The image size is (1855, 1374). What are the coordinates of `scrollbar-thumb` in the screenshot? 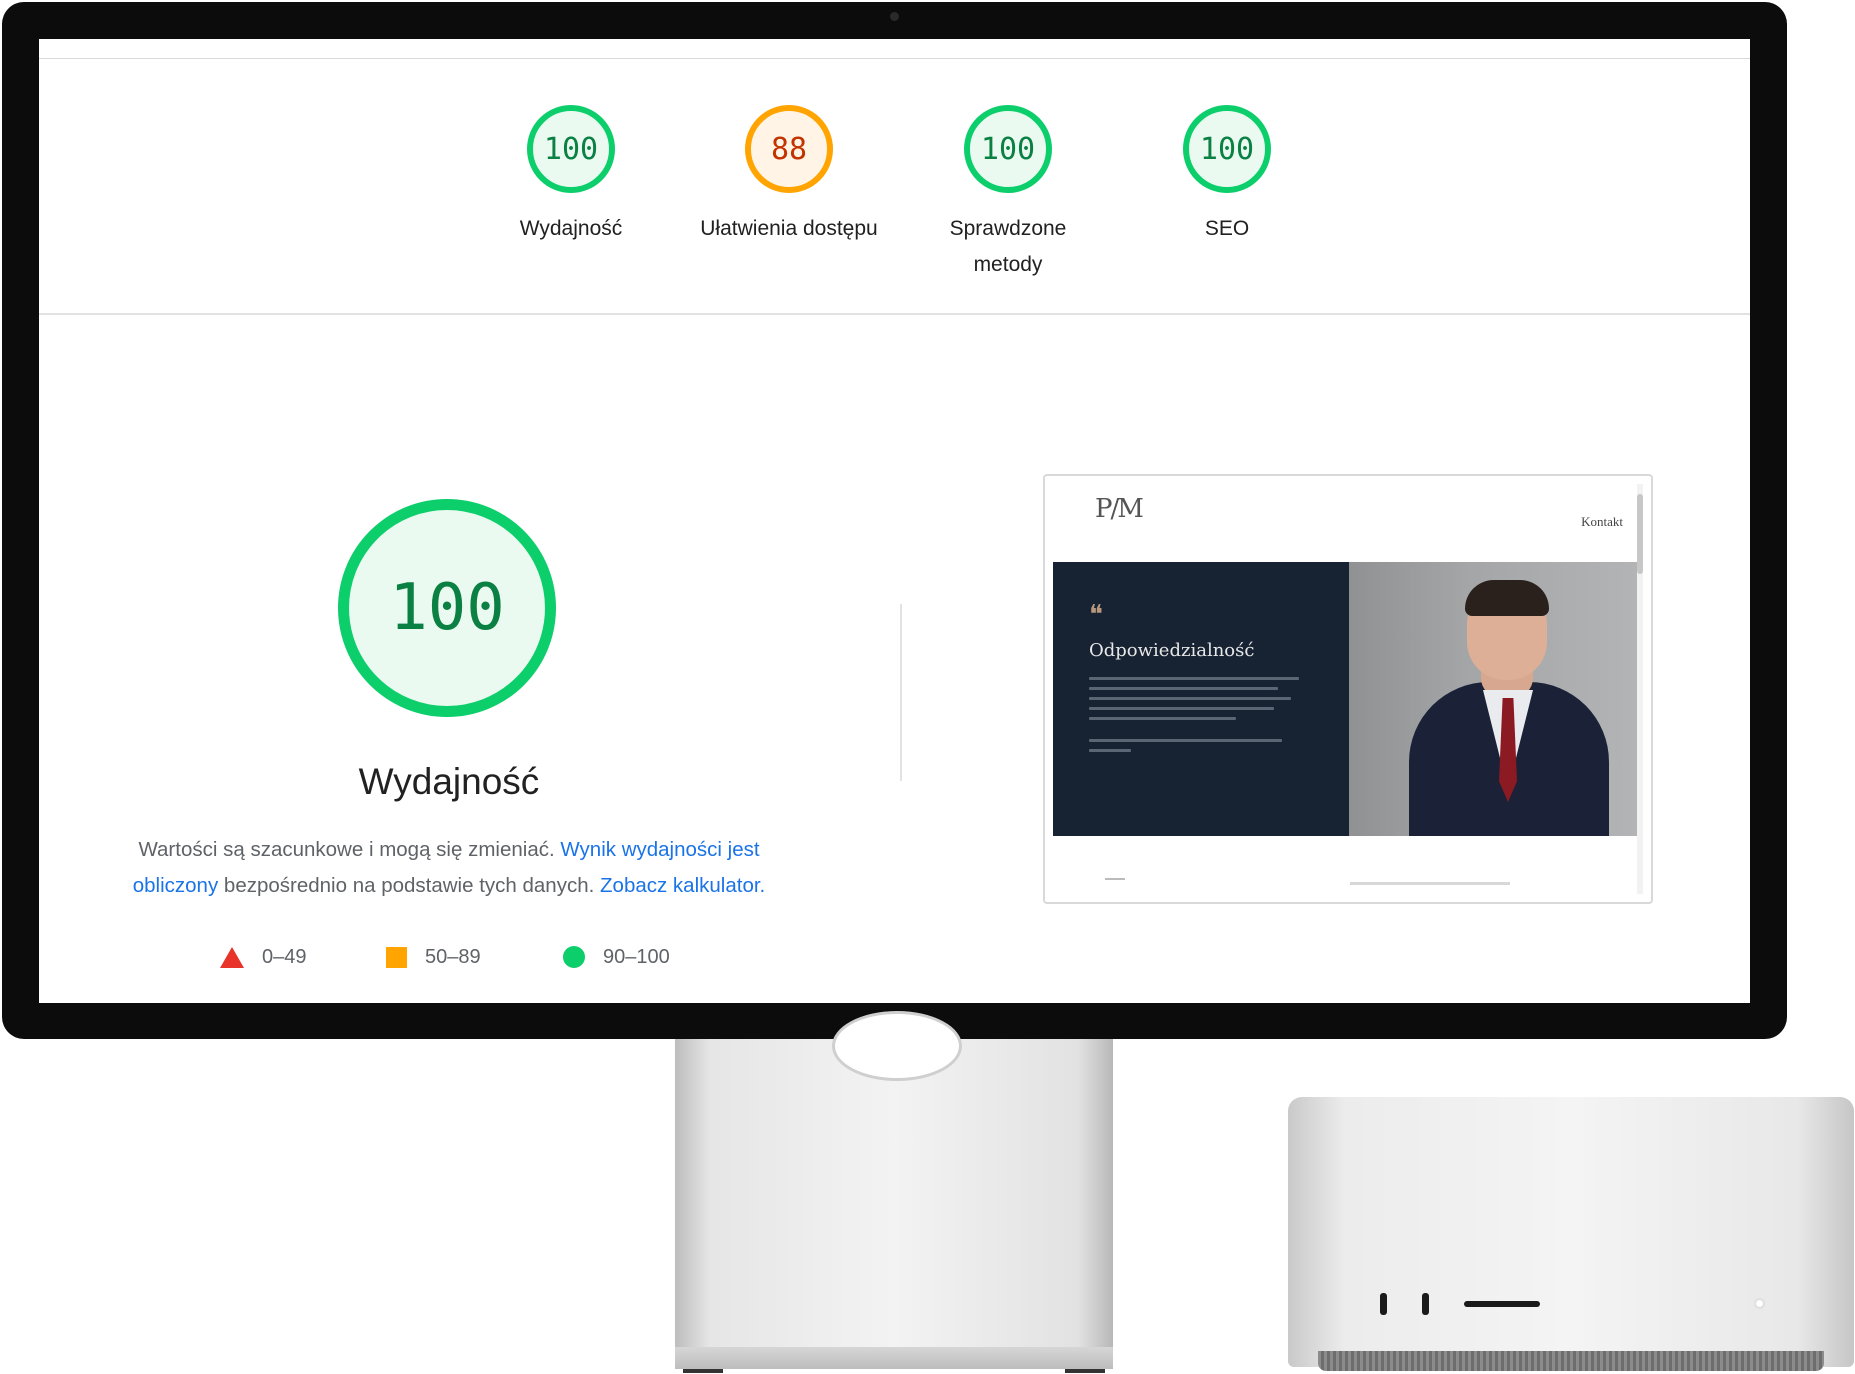 It's located at (1640, 534).